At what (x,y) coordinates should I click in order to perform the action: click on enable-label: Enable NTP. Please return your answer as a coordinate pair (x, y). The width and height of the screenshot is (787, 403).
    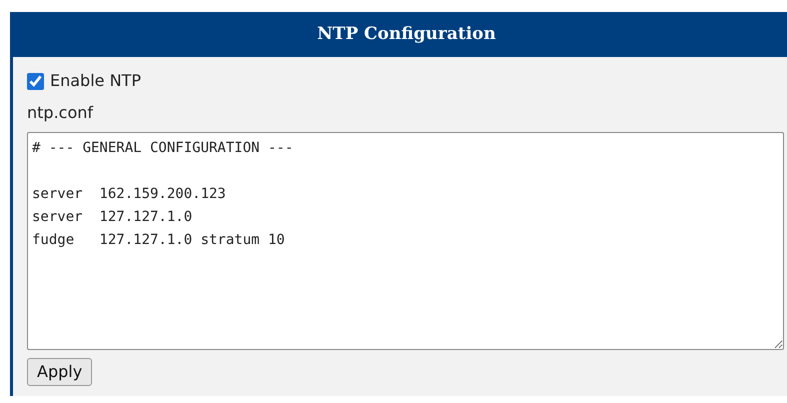
    Looking at the image, I should click on (95, 81).